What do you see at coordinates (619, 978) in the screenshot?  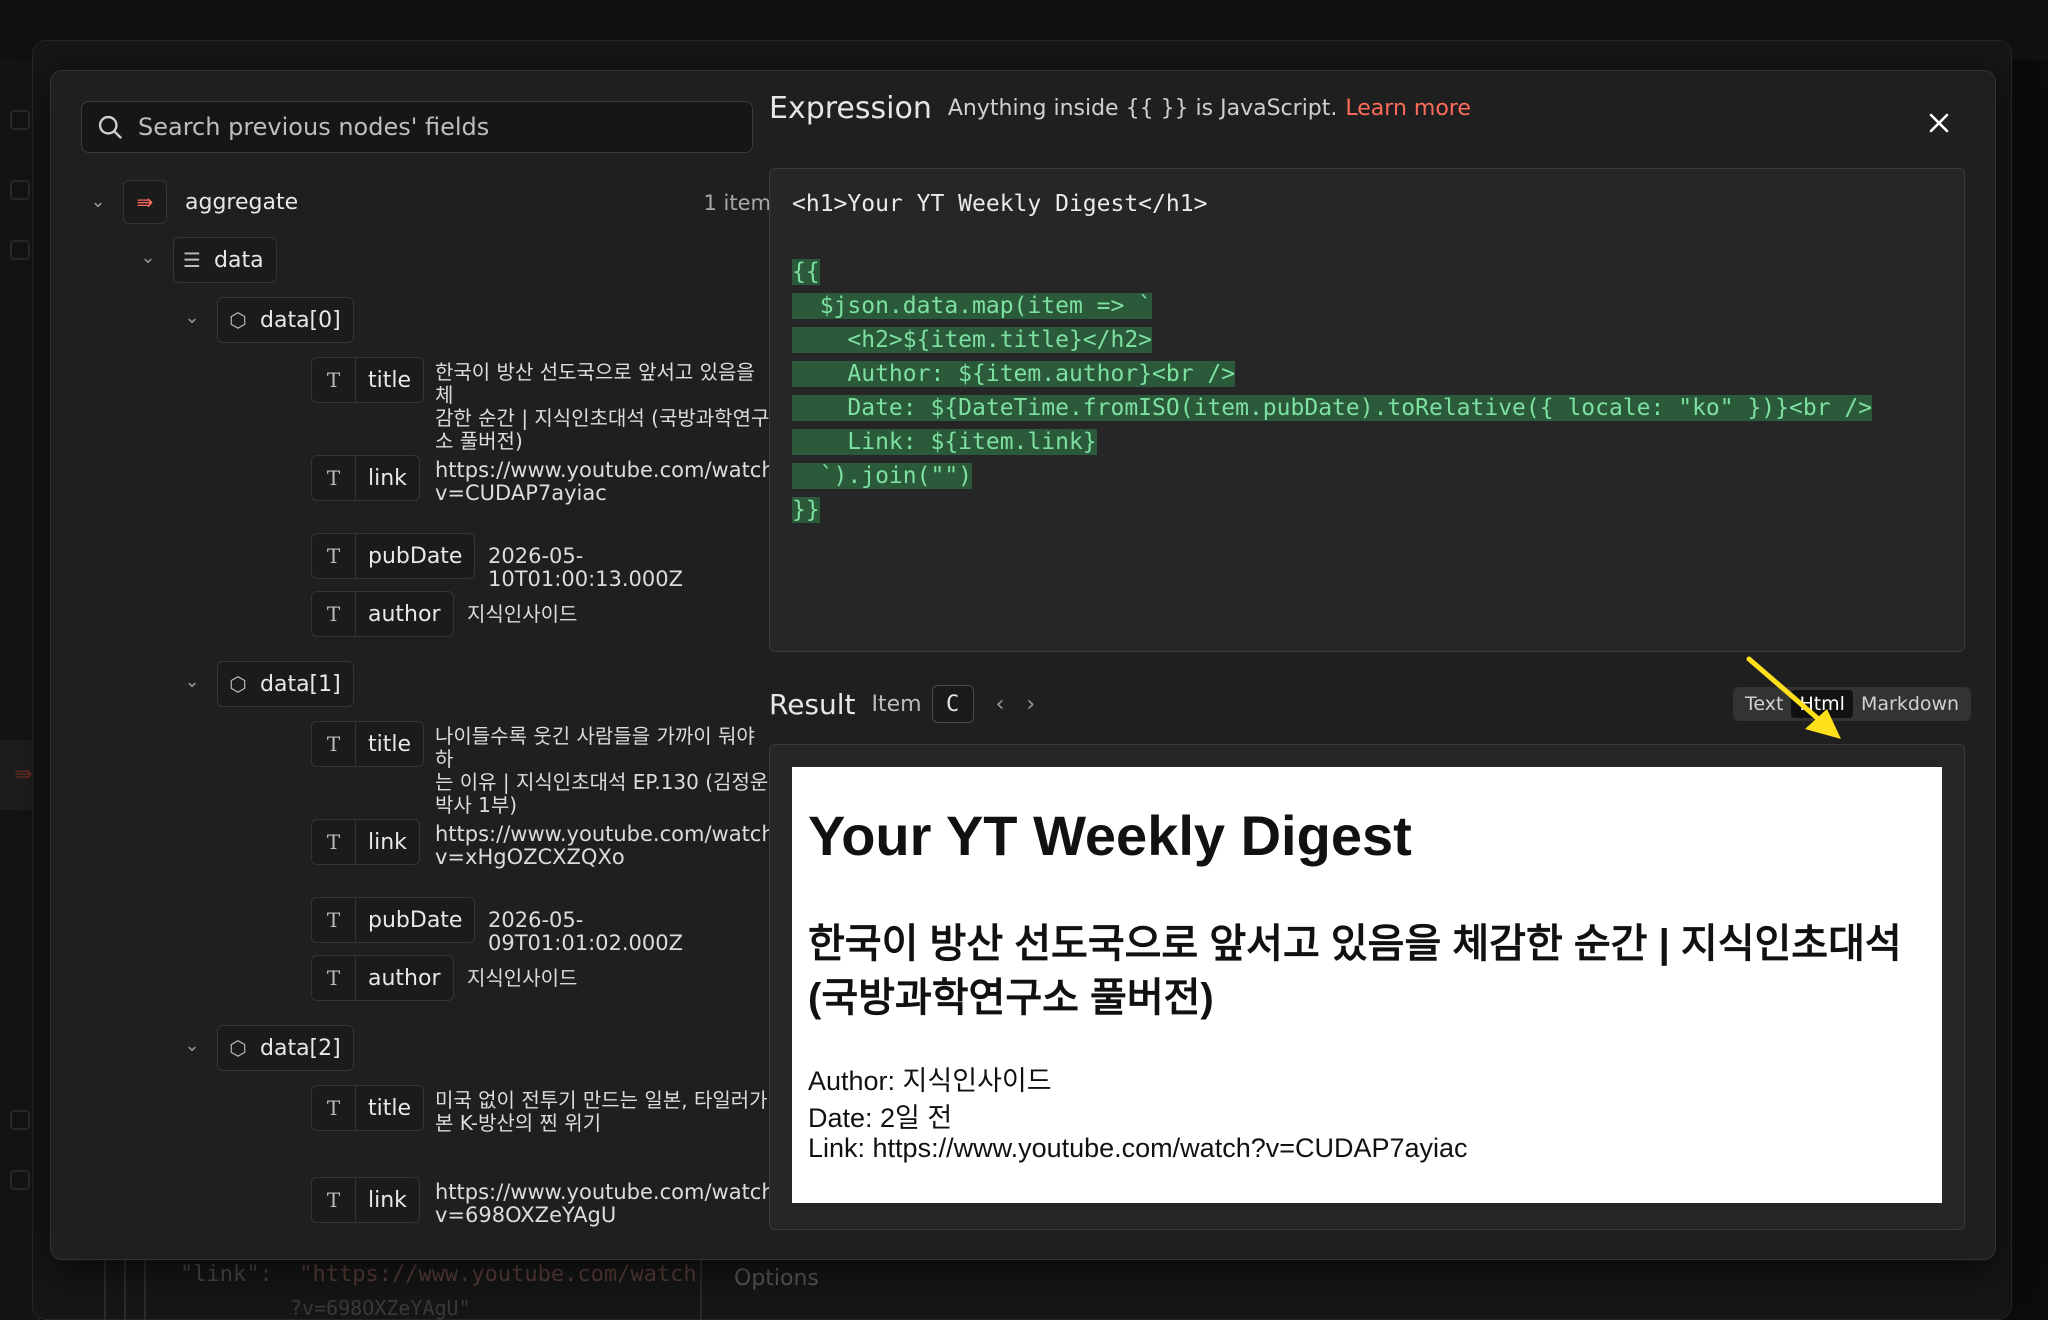 I see `field-value: 지식인사이드` at bounding box center [619, 978].